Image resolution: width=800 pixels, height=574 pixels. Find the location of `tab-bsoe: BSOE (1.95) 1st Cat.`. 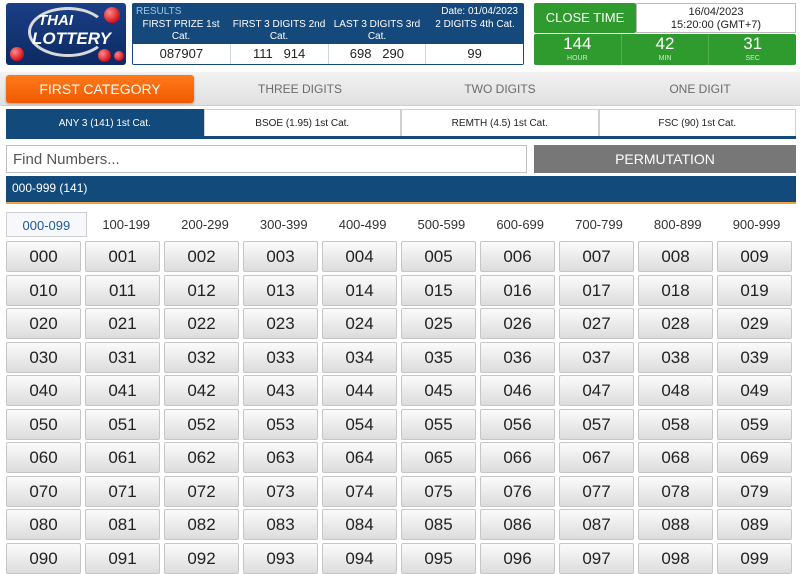

tab-bsoe: BSOE (1.95) 1st Cat. is located at coordinates (302, 122).